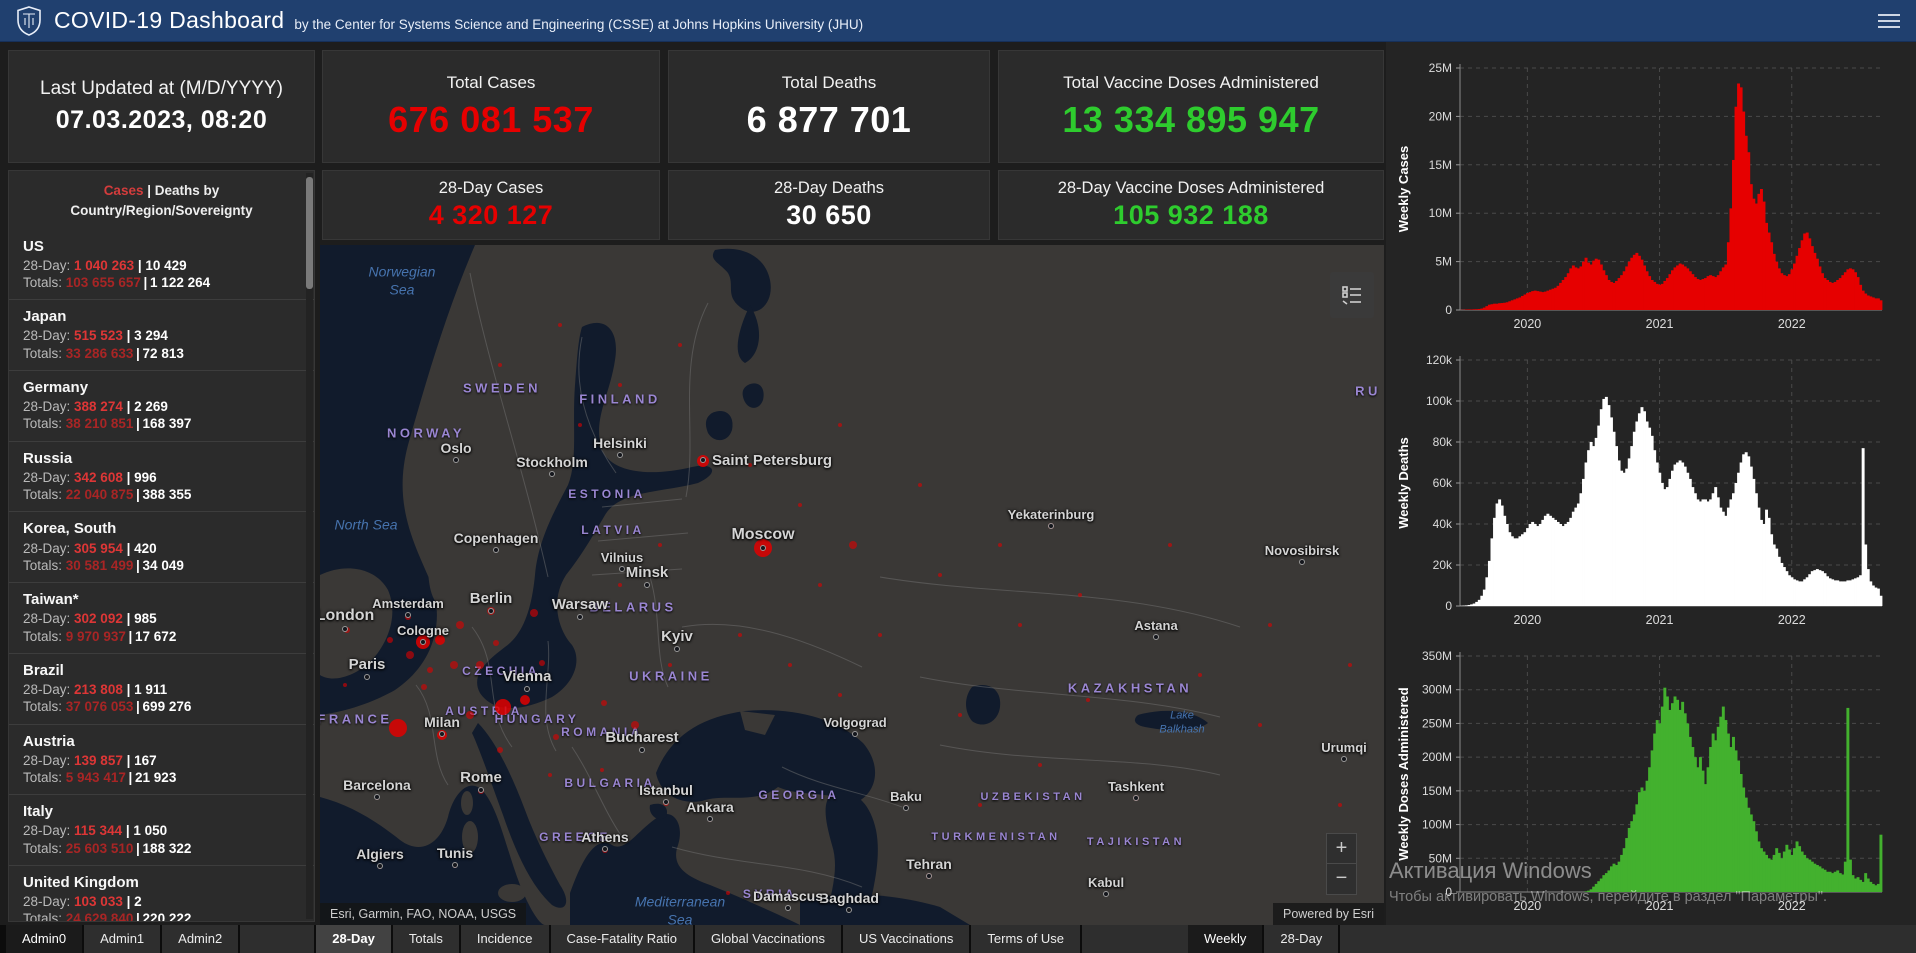  Describe the element at coordinates (829, 205) in the screenshot. I see `28day-deaths-card: 28-Day Deaths 30 650` at that location.